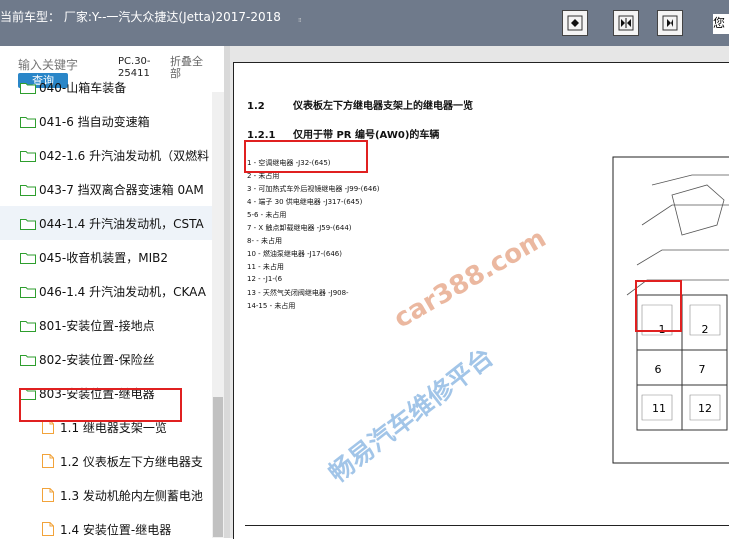  What do you see at coordinates (131, 461) in the screenshot?
I see `tree-item-label: 1.2 仪表板左下方继电器支` at bounding box center [131, 461].